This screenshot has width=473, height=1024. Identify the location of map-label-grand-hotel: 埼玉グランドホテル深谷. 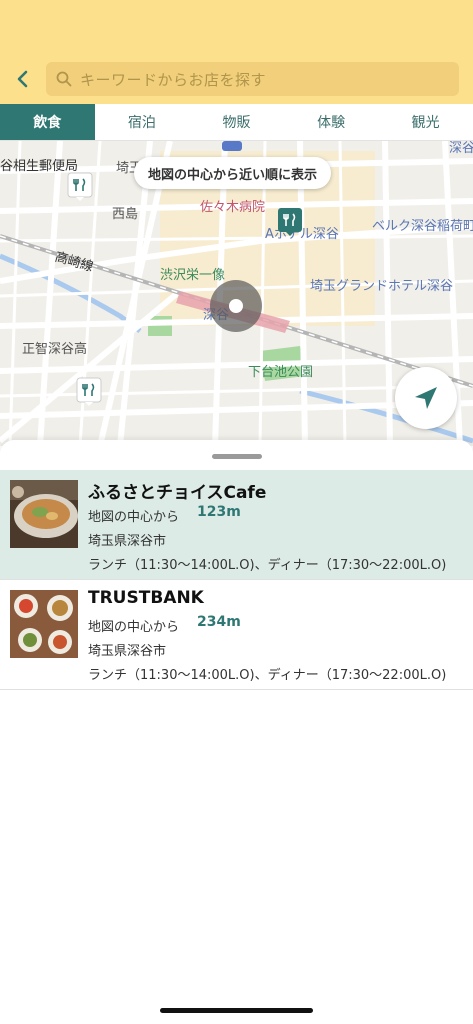
(382, 286).